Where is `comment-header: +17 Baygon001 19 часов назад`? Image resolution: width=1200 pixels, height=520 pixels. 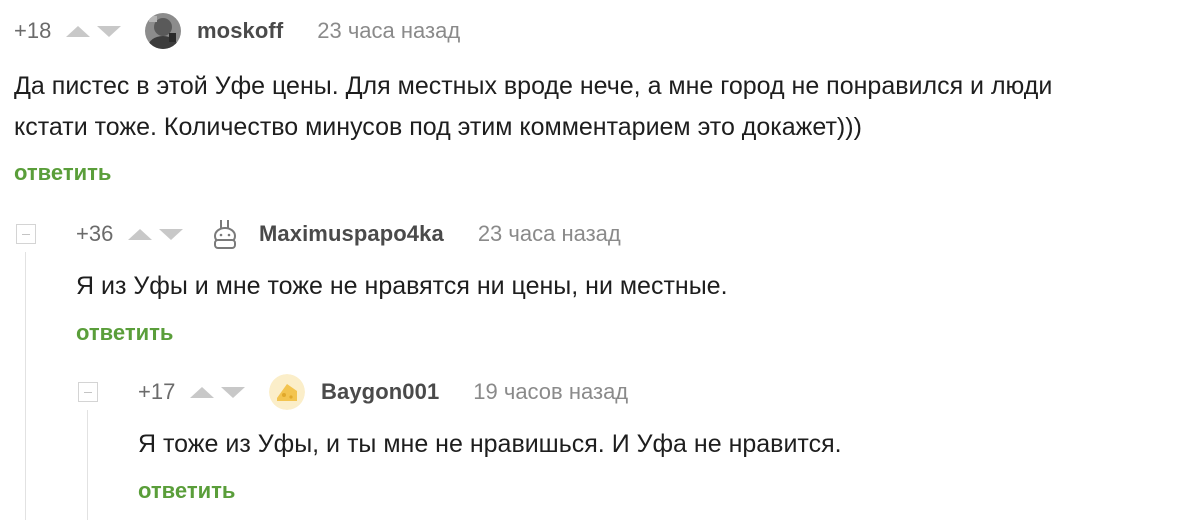 comment-header: +17 Baygon001 19 часов назад is located at coordinates (383, 392).